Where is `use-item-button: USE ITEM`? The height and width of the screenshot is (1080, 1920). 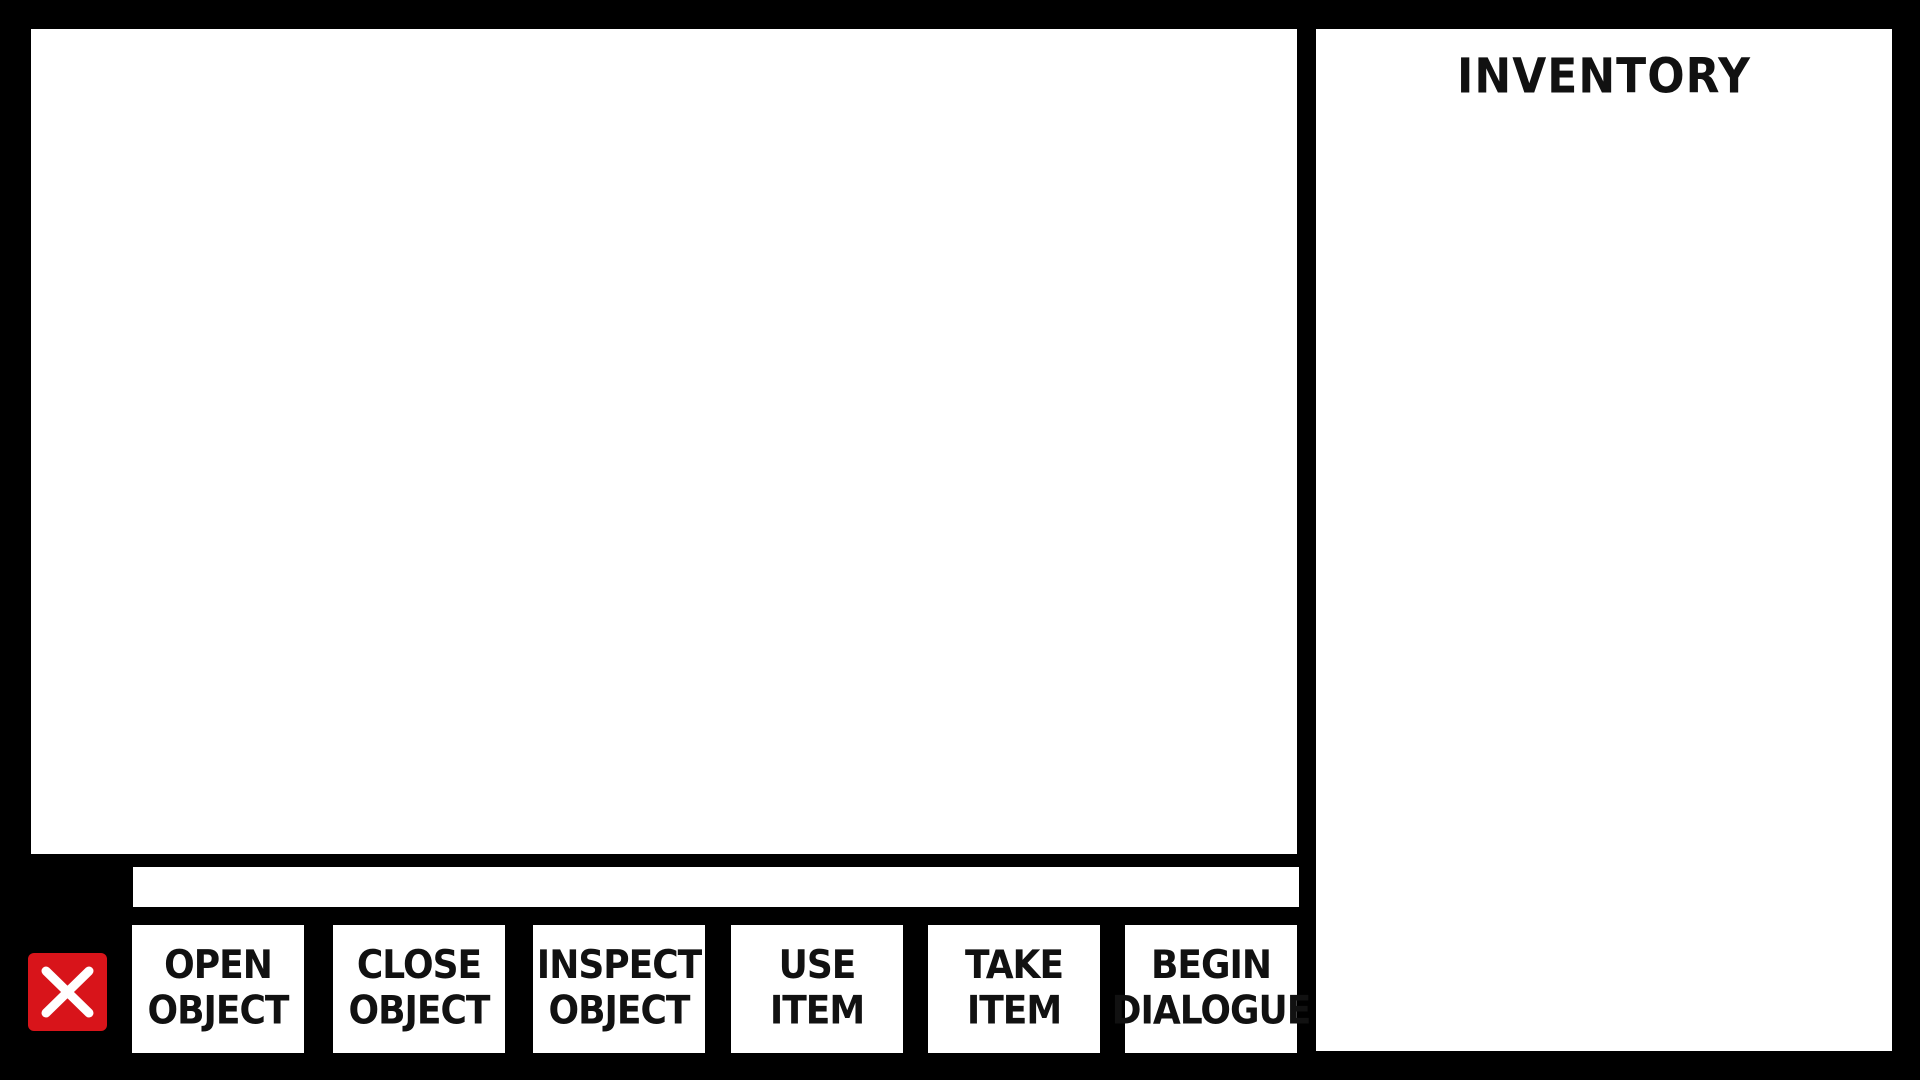
use-item-button: USE ITEM is located at coordinates (817, 989).